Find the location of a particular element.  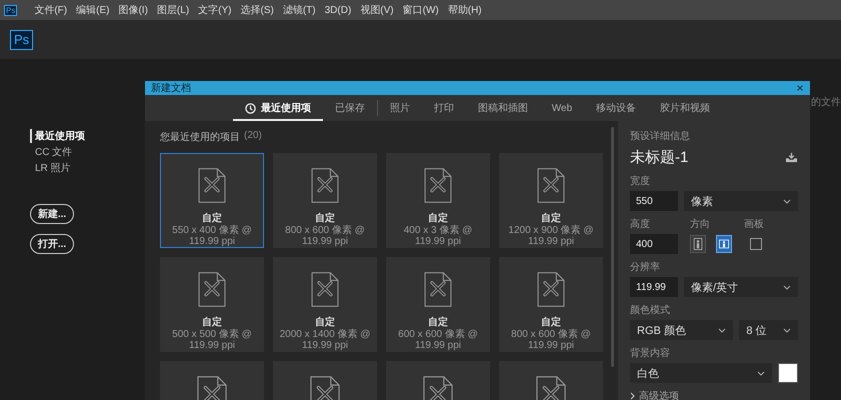

document-name-field: 未标题-1 is located at coordinates (659, 157).